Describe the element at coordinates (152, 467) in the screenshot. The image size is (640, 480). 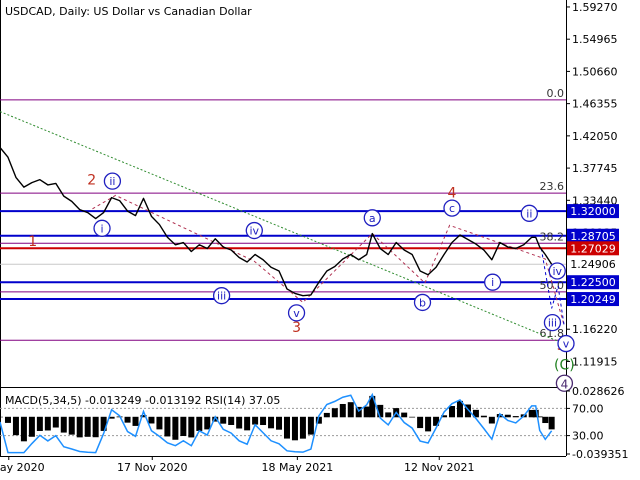
I see `time-tick-label: 17 Nov 2020` at that location.